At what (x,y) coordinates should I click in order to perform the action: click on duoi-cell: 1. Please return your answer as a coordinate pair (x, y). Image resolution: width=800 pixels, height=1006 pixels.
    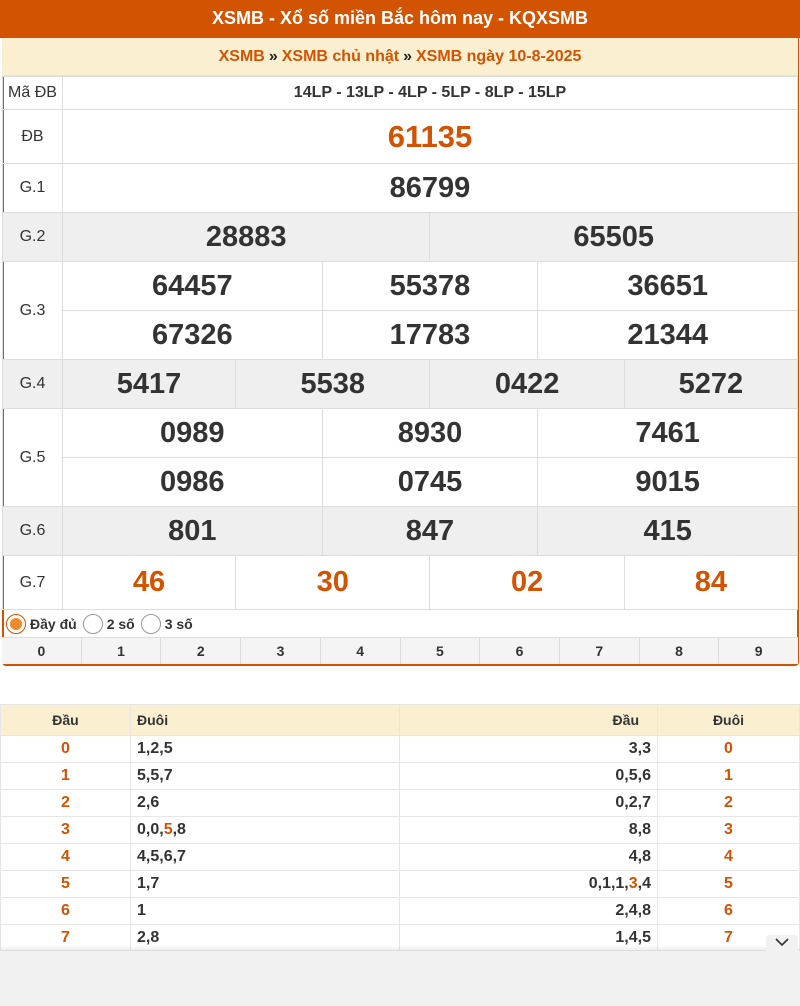
    Looking at the image, I should click on (265, 911).